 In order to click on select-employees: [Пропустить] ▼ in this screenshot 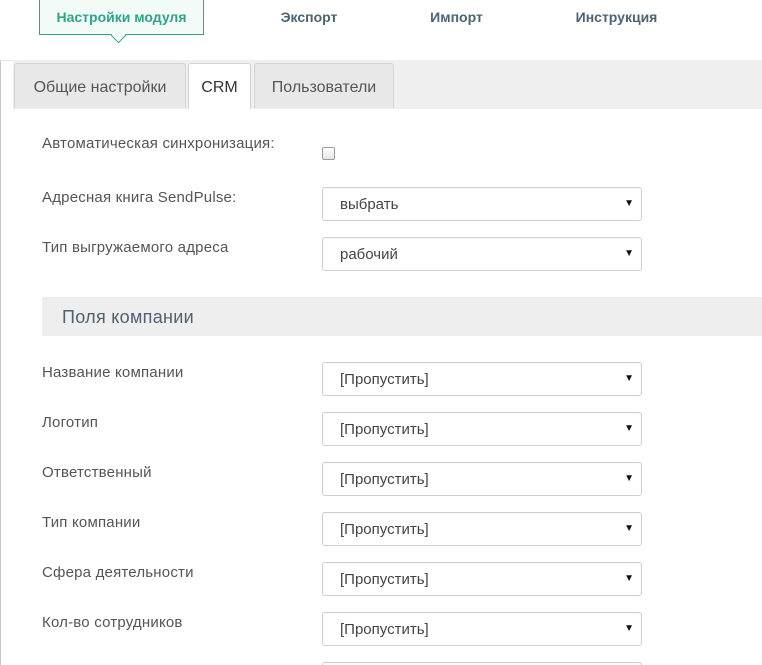, I will do `click(482, 629)`.